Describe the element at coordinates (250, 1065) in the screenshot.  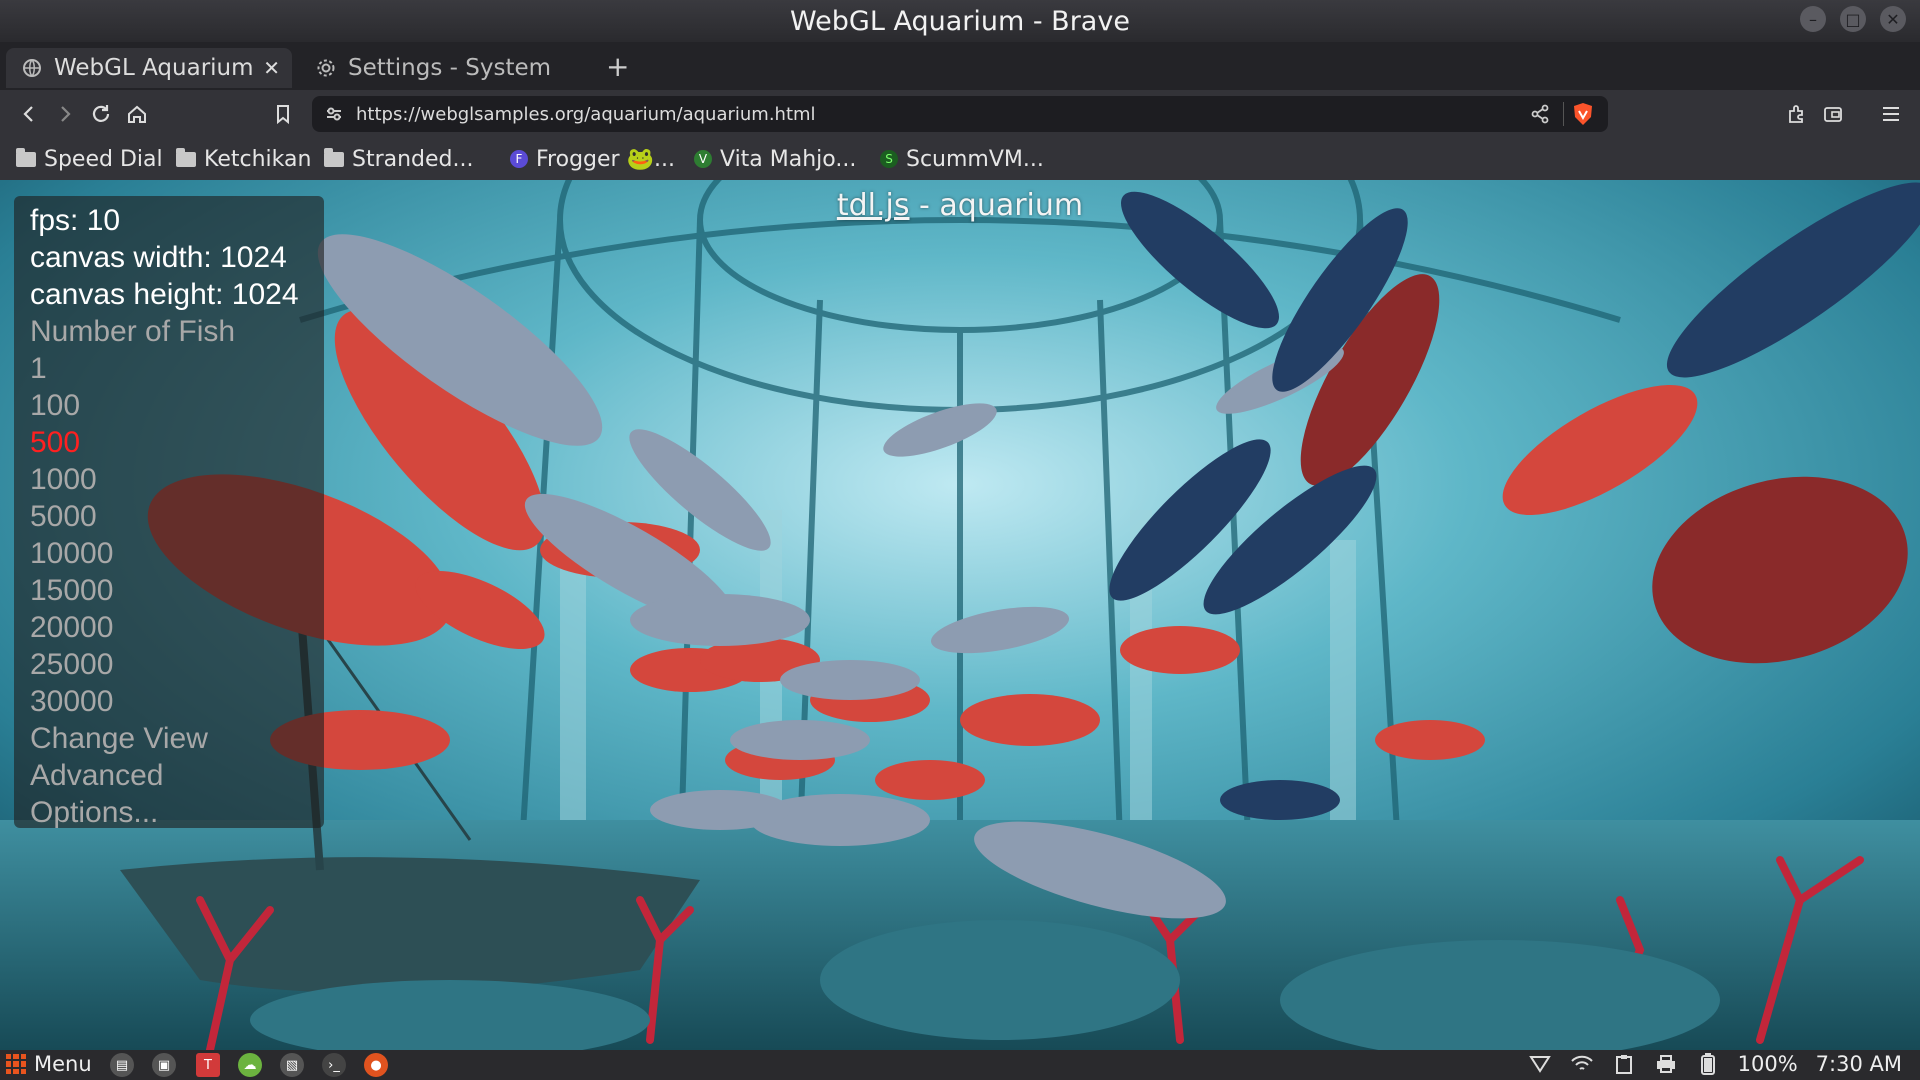
I see `software-manager-icon: ☁` at that location.